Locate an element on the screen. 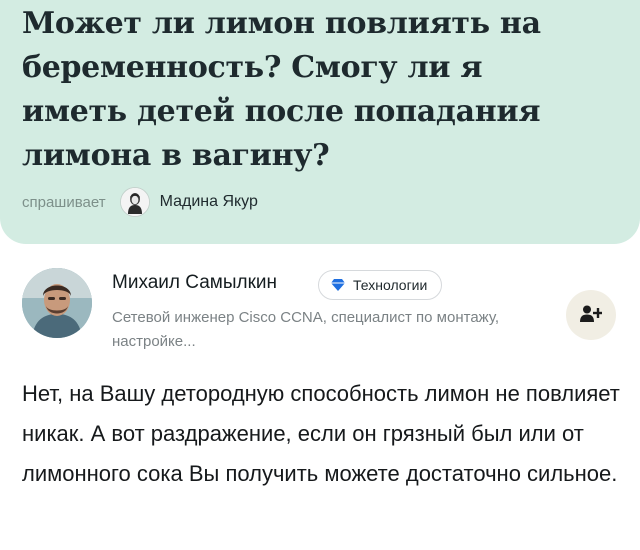 This screenshot has width=640, height=550. topic-chip-label: Технологии is located at coordinates (390, 285).